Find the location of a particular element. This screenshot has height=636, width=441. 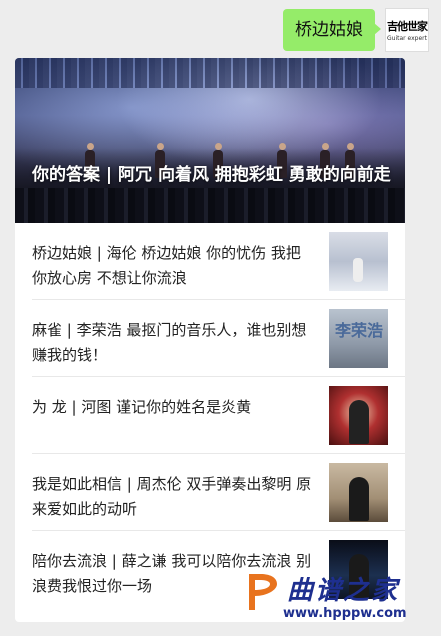

watermark-logo-icon is located at coordinates (263, 592).